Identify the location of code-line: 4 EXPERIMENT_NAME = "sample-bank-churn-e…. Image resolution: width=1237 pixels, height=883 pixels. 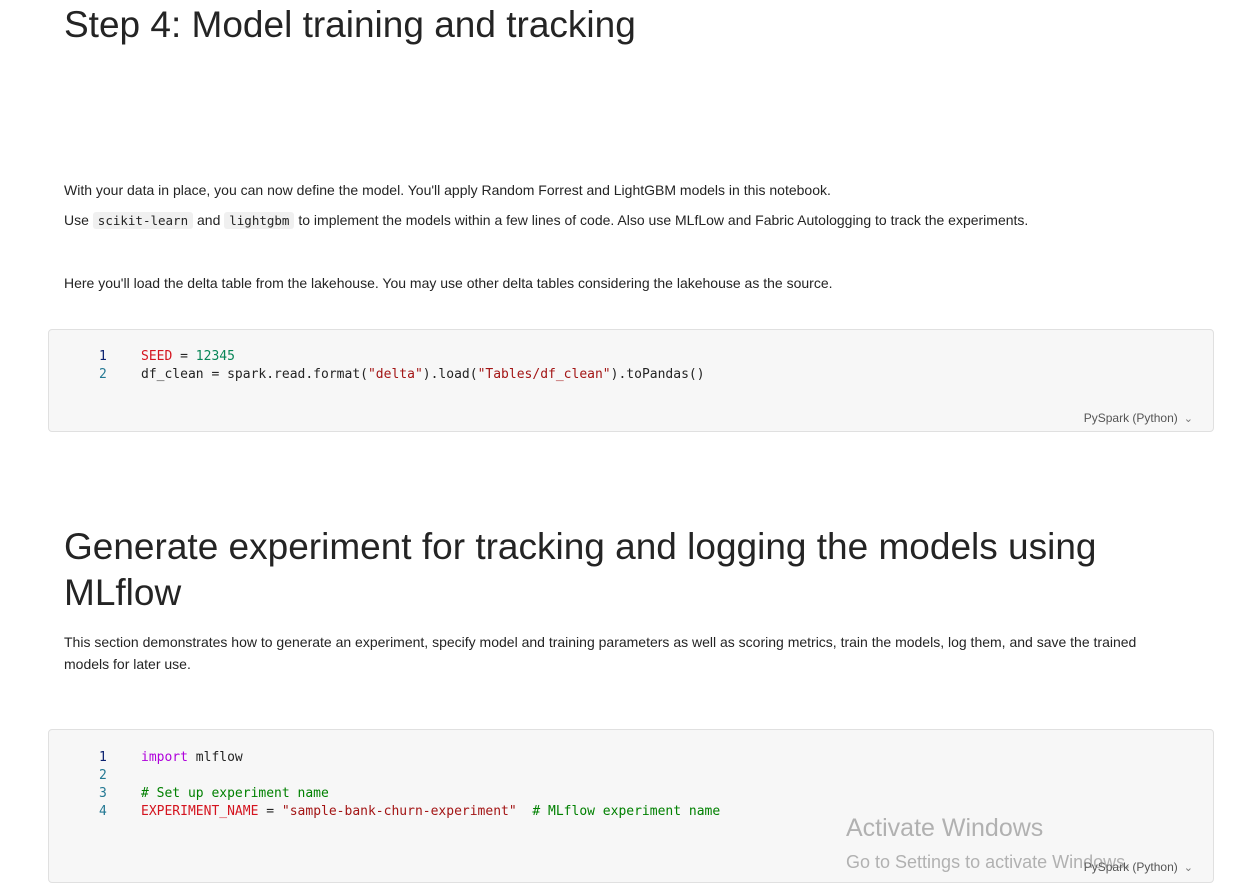
(499, 812).